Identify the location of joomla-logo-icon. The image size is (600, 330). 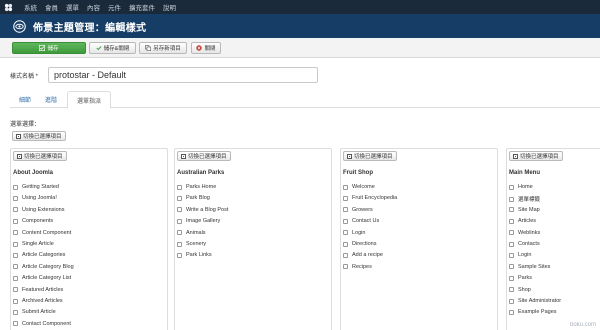
(8, 7).